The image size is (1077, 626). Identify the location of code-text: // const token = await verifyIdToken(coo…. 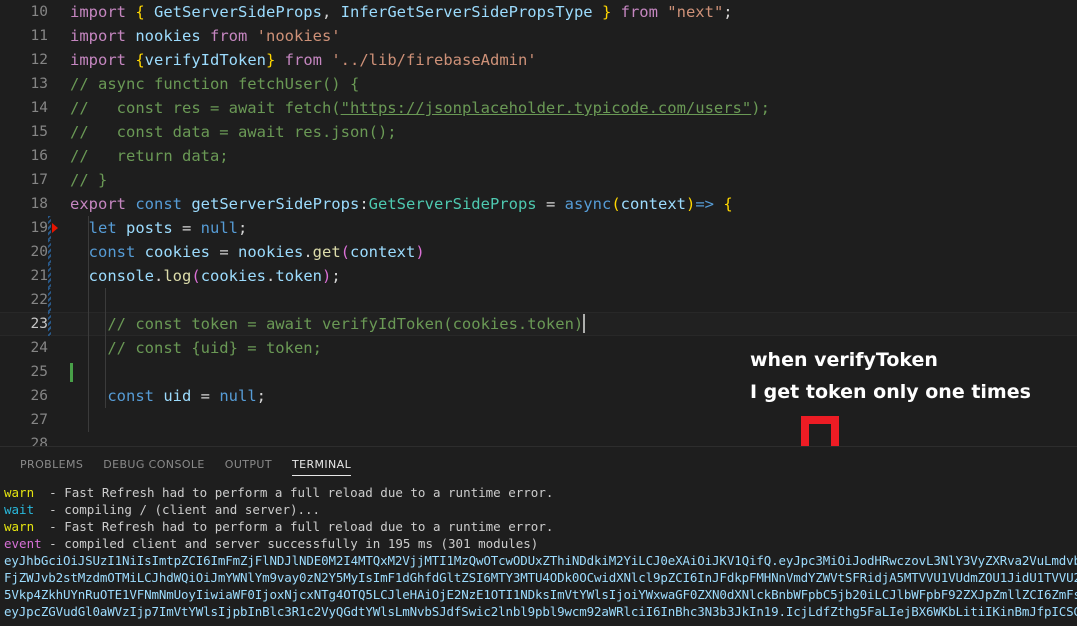
(328, 324).